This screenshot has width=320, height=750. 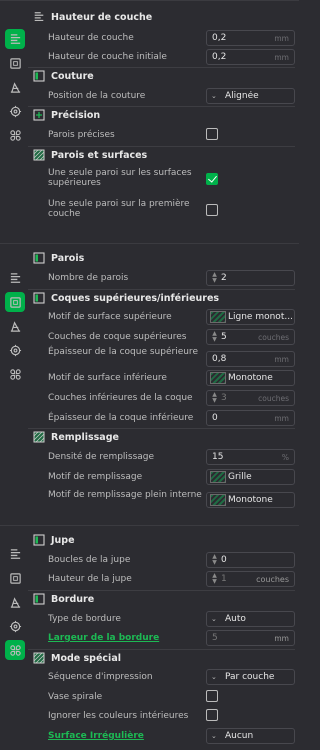 I want to click on ignore-inner-colors-label: Ignorer les couleurs intérieures, so click(x=118, y=716).